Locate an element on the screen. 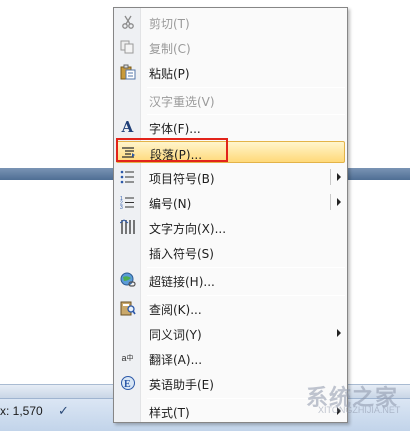 This screenshot has width=410, height=431. menu-item-cut: 剪切(T) is located at coordinates (230, 22).